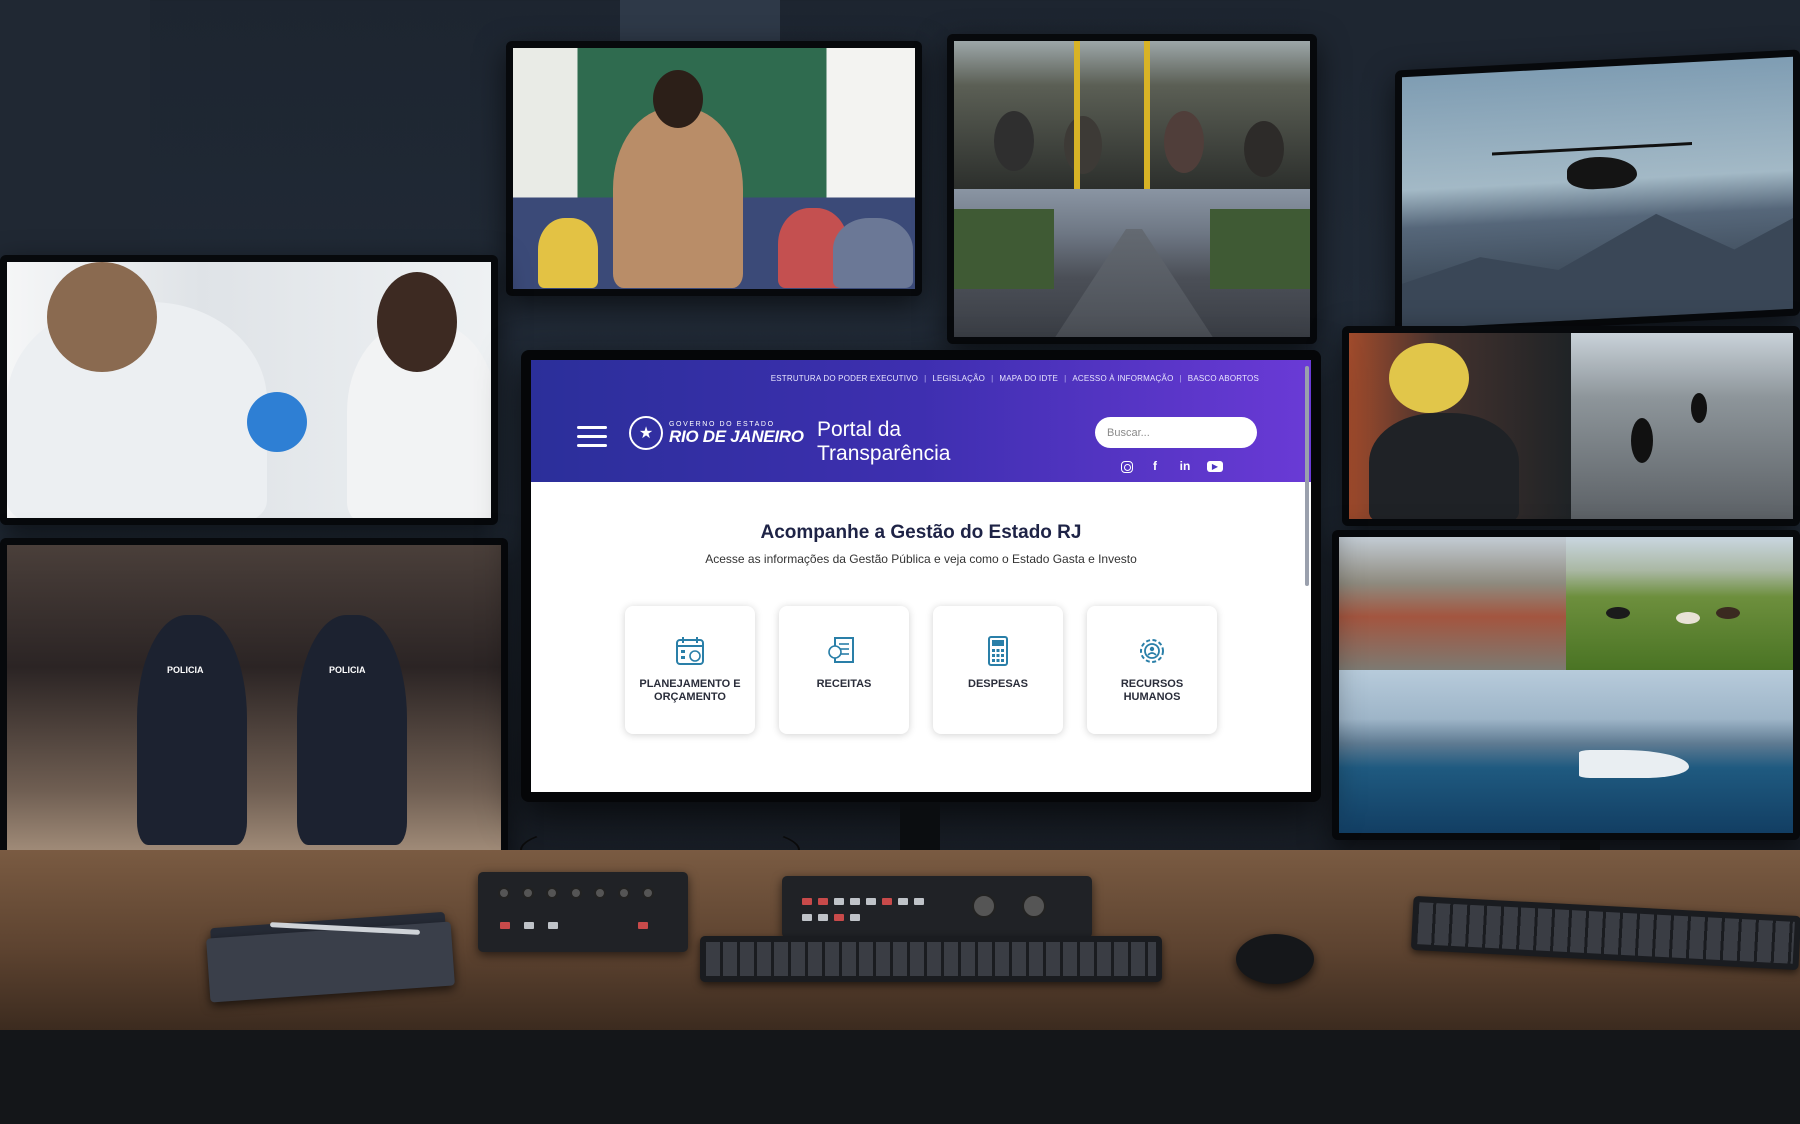 The height and width of the screenshot is (1124, 1800). Describe the element at coordinates (998, 684) in the screenshot. I see `card-label: DESPESAS` at that location.